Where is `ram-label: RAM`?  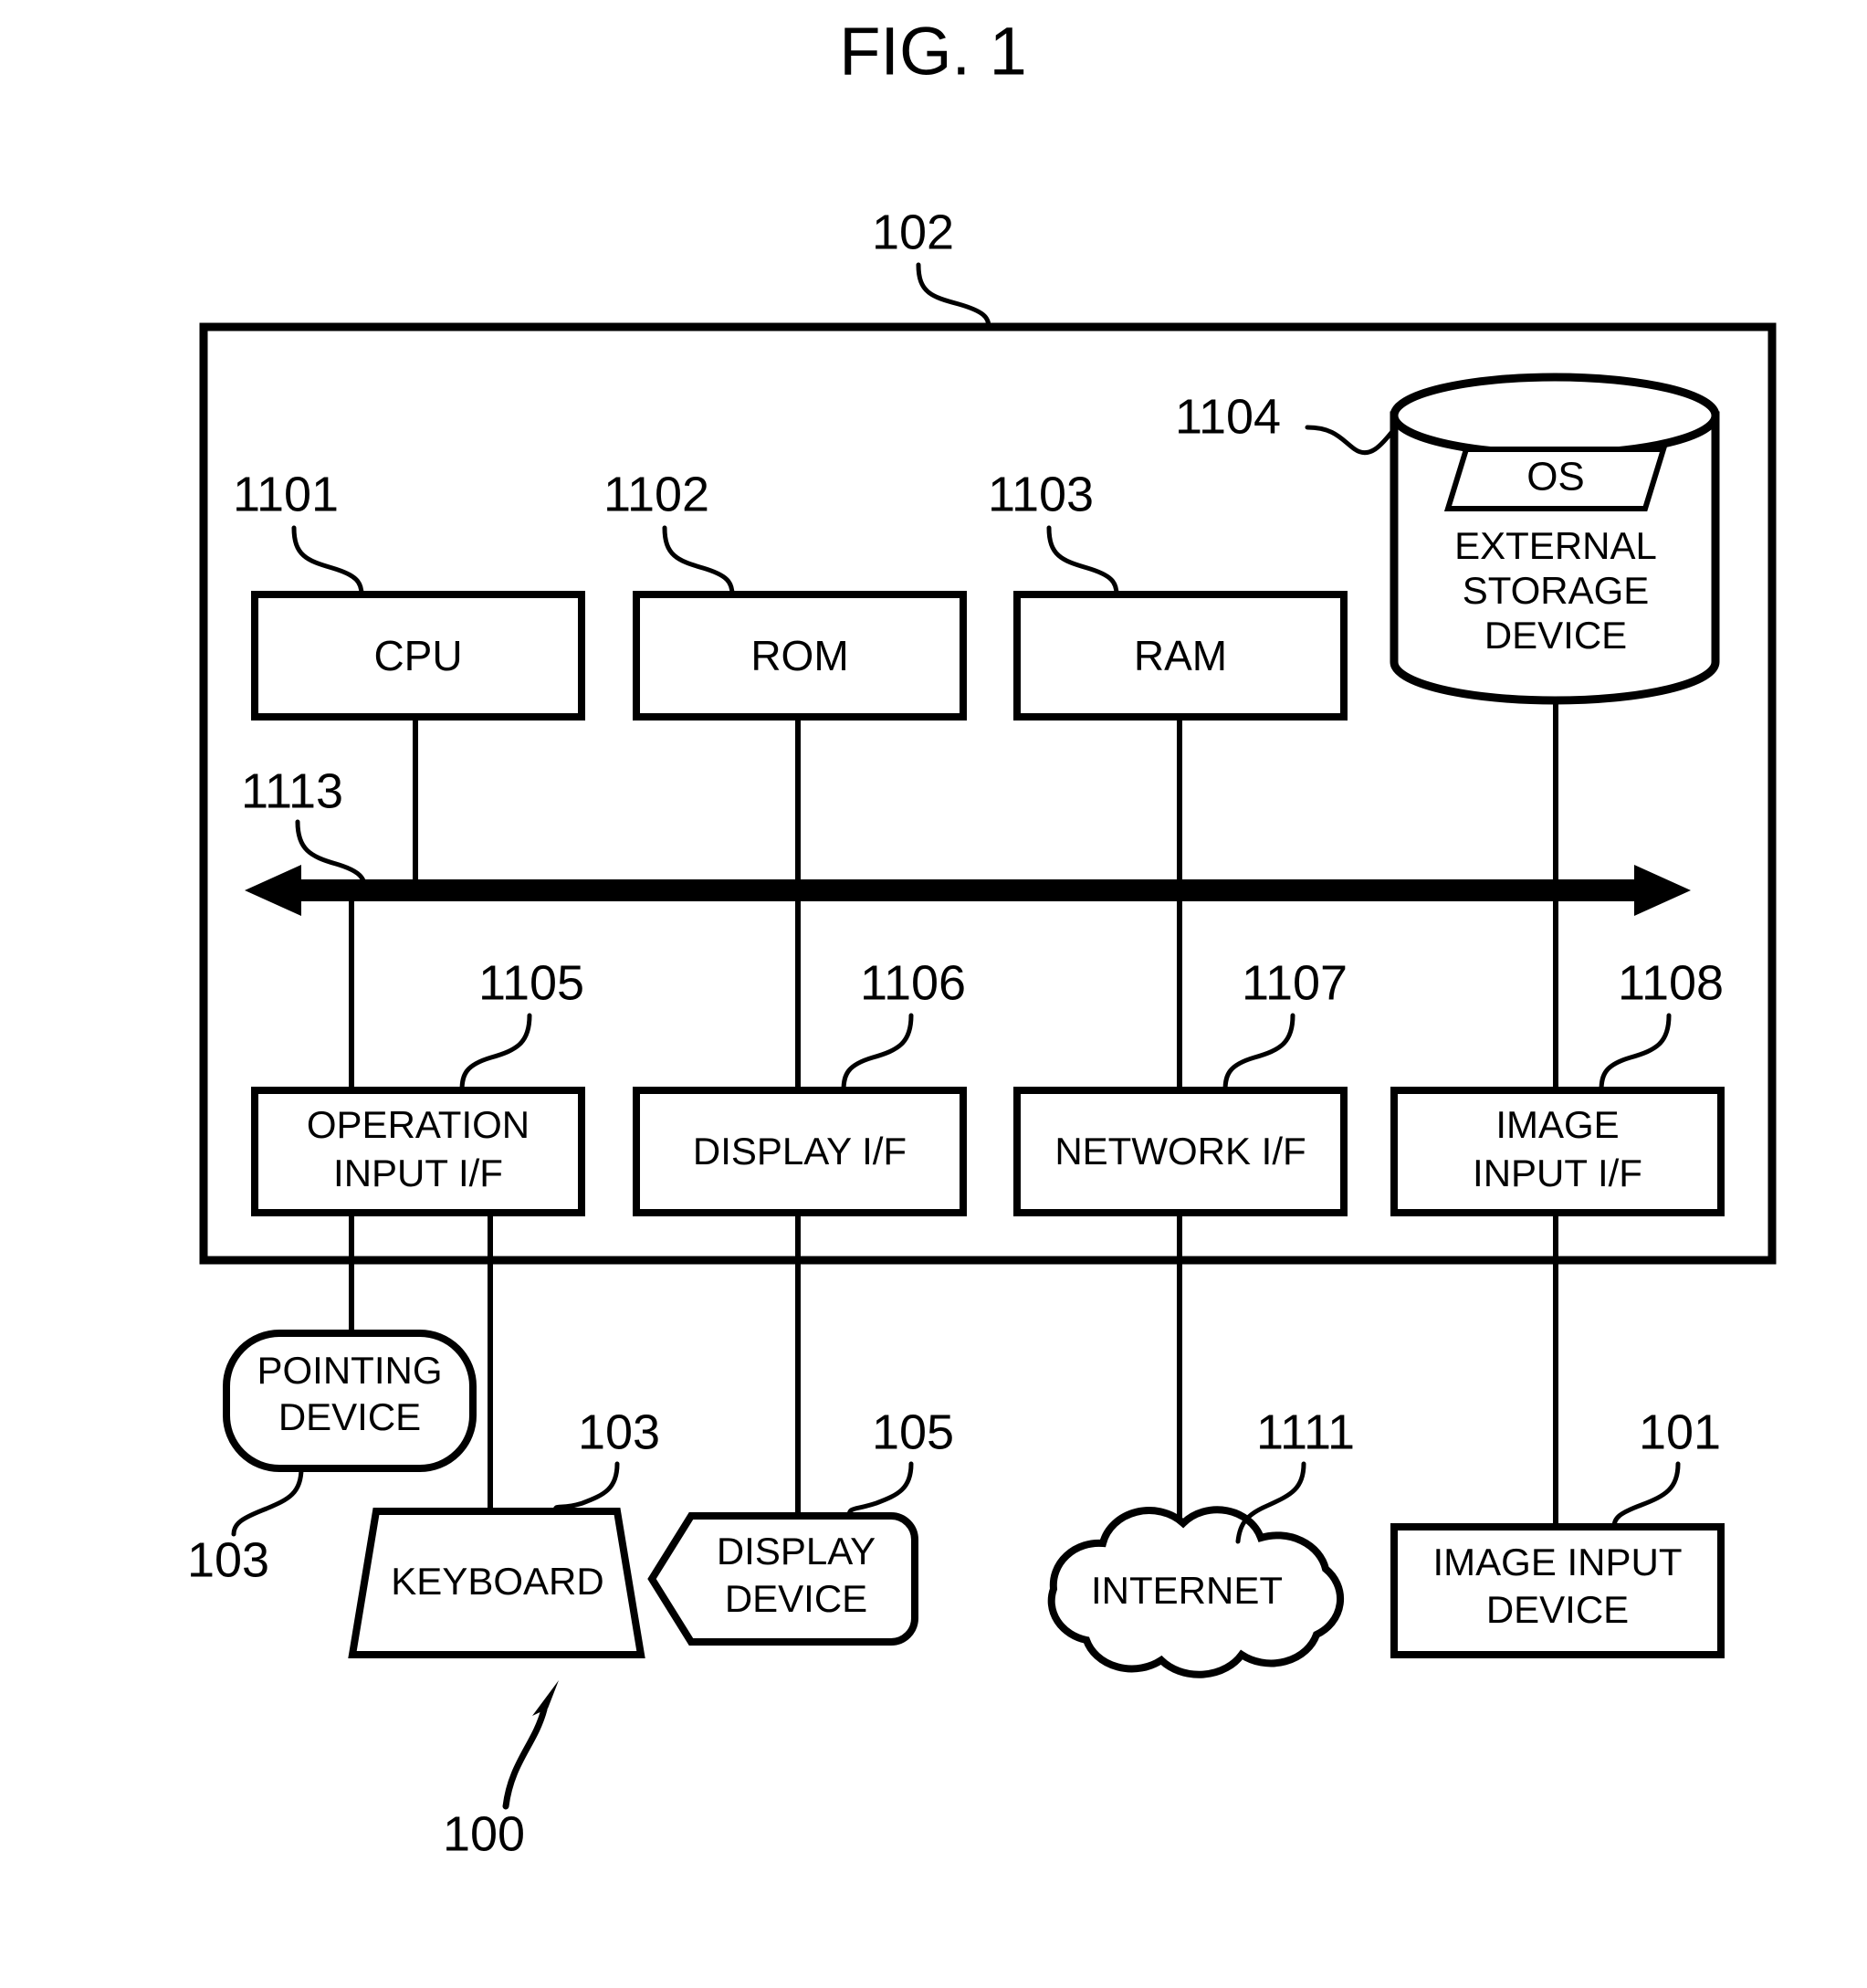 ram-label: RAM is located at coordinates (1180, 655).